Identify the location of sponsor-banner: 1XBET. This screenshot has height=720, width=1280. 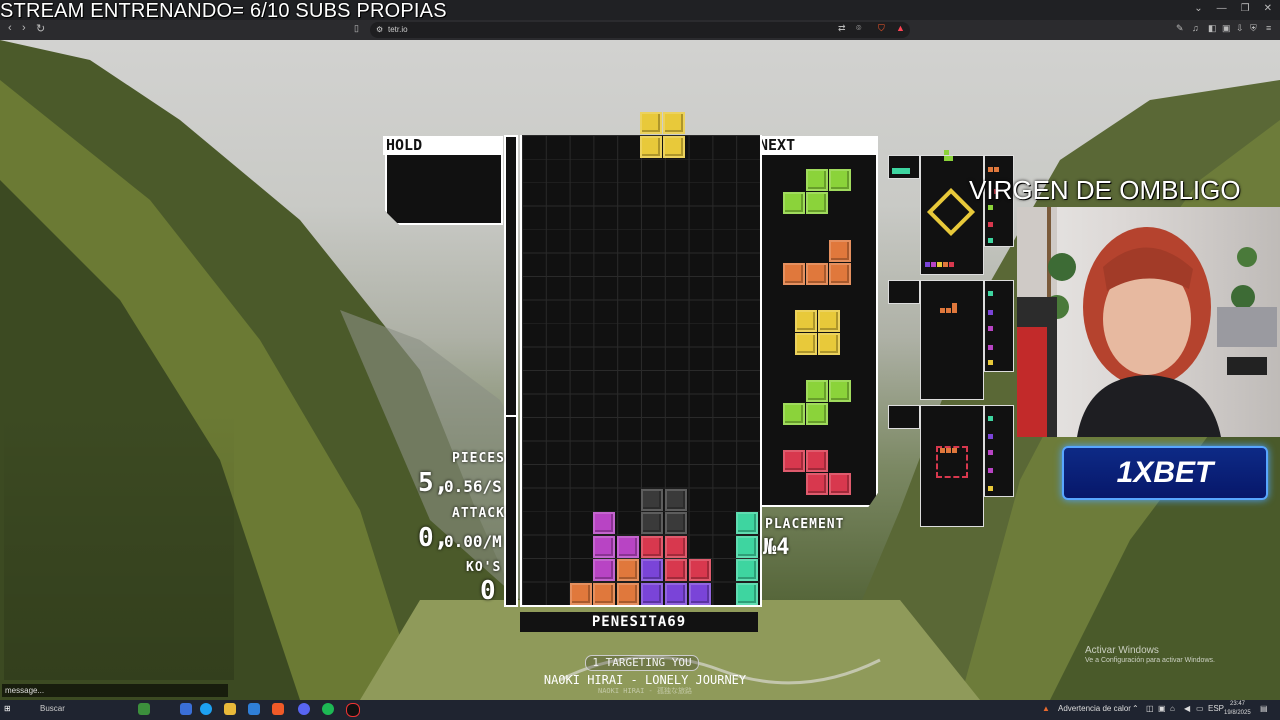
(1165, 473).